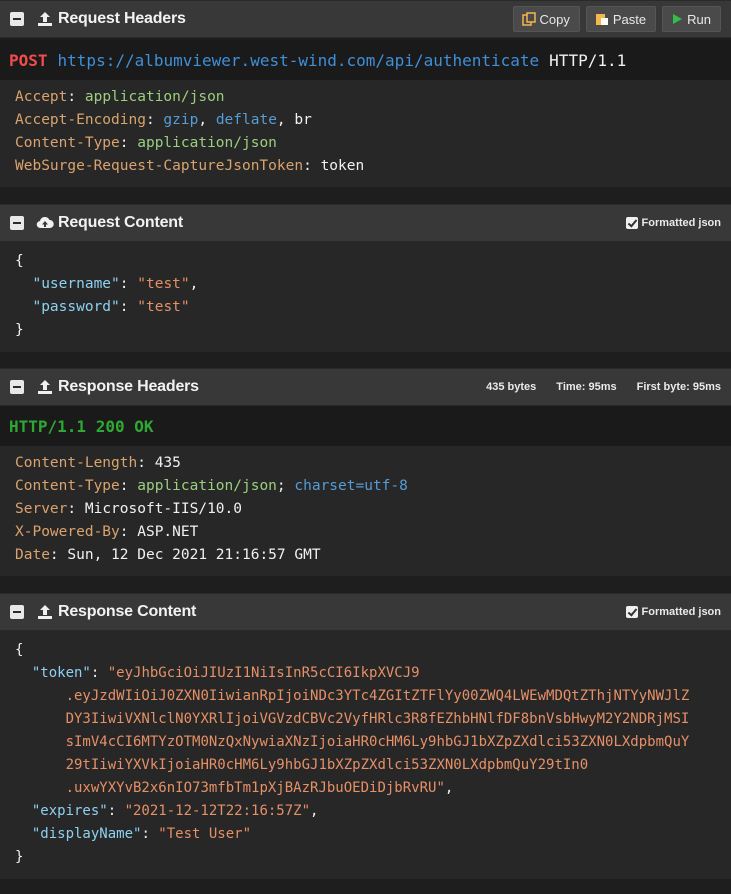  What do you see at coordinates (629, 19) in the screenshot?
I see `paste-button-label: Paste` at bounding box center [629, 19].